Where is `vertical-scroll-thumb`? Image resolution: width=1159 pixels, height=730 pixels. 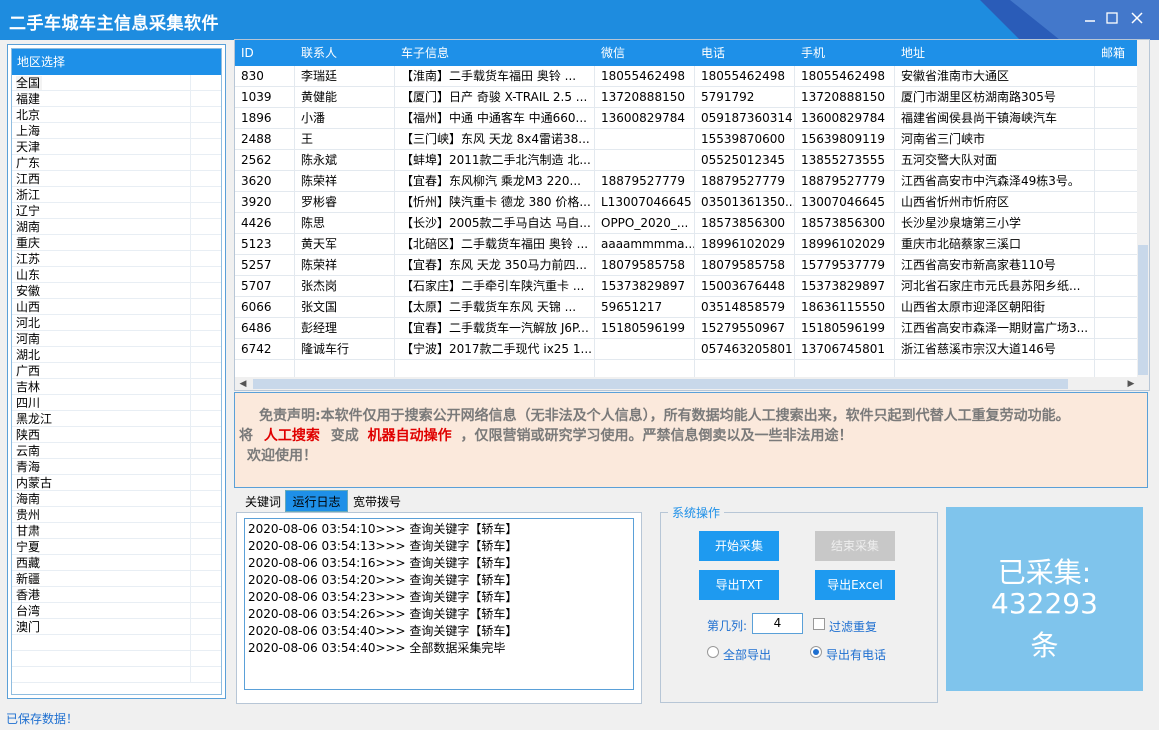 vertical-scroll-thumb is located at coordinates (1143, 310).